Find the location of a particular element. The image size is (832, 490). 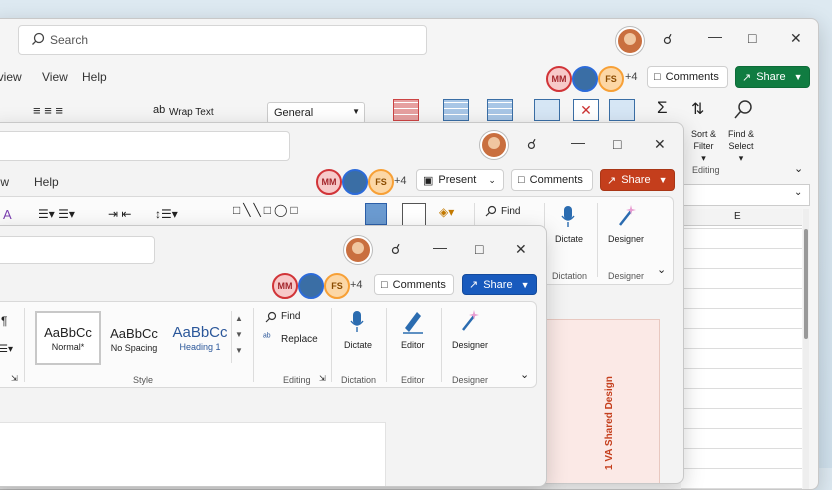

editor-icon is located at coordinates (413, 322).